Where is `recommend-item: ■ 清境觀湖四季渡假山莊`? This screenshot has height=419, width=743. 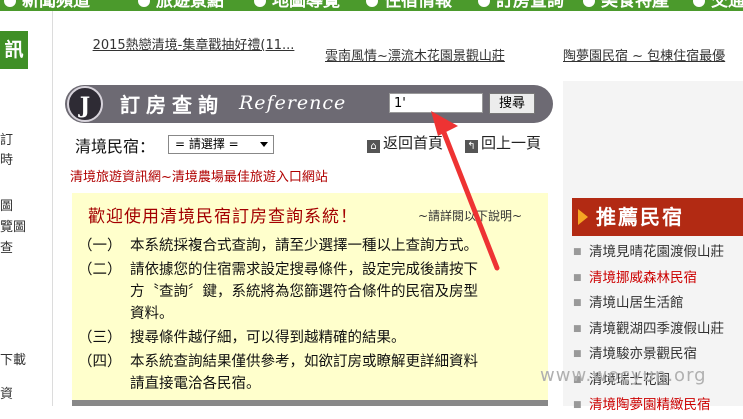
recommend-item: ■ 清境觀湖四季渡假山莊 is located at coordinates (658, 330).